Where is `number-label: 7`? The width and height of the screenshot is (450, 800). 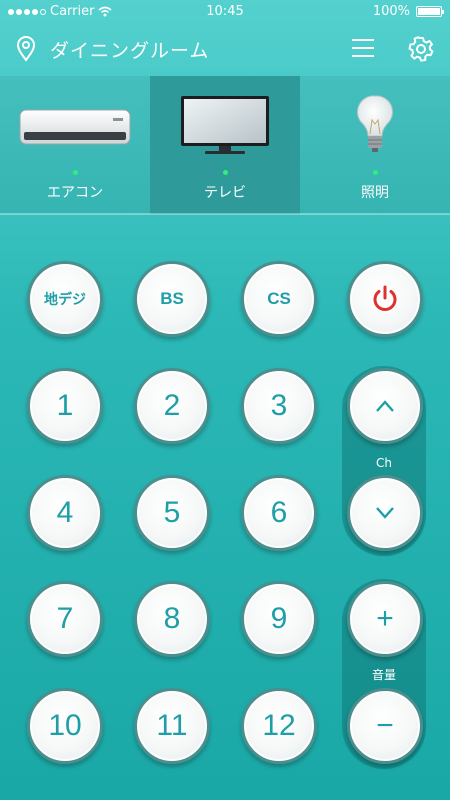 number-label: 7 is located at coordinates (65, 618).